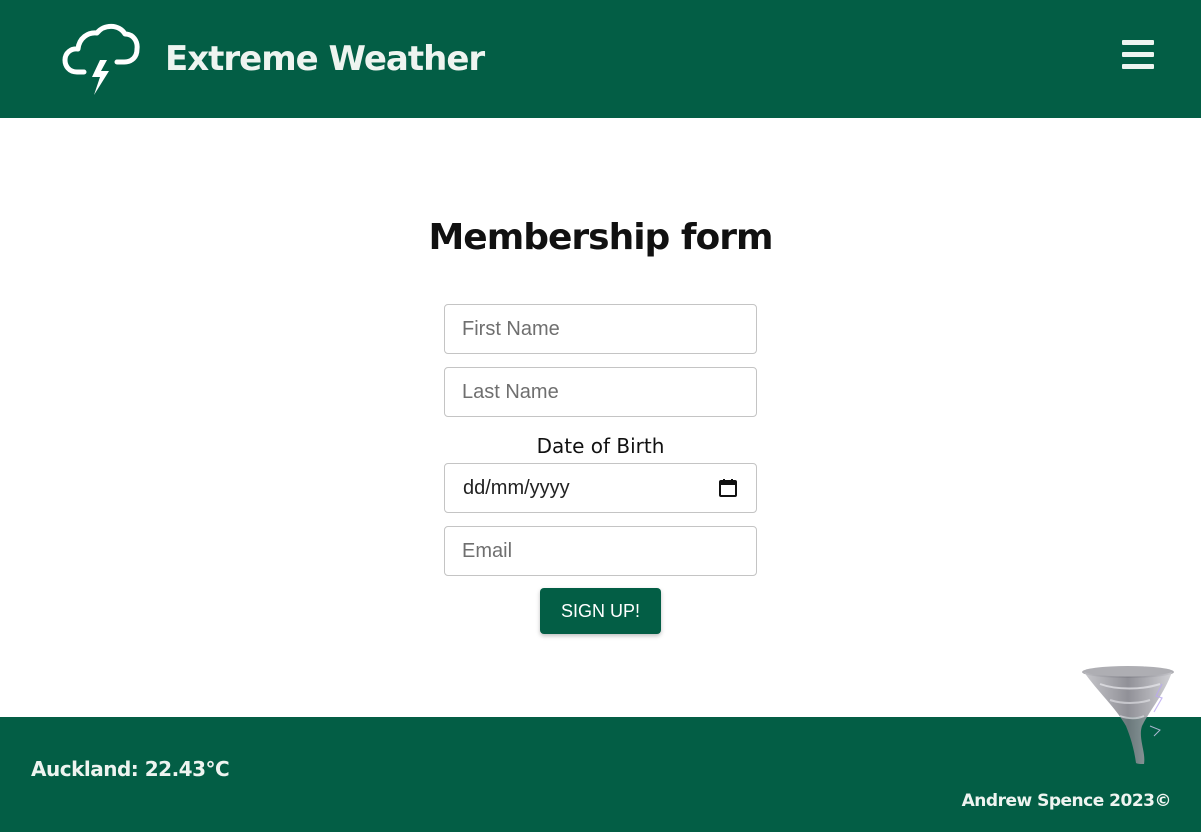 Image resolution: width=1201 pixels, height=832 pixels. I want to click on site-header: Extreme Weather, so click(600, 59).